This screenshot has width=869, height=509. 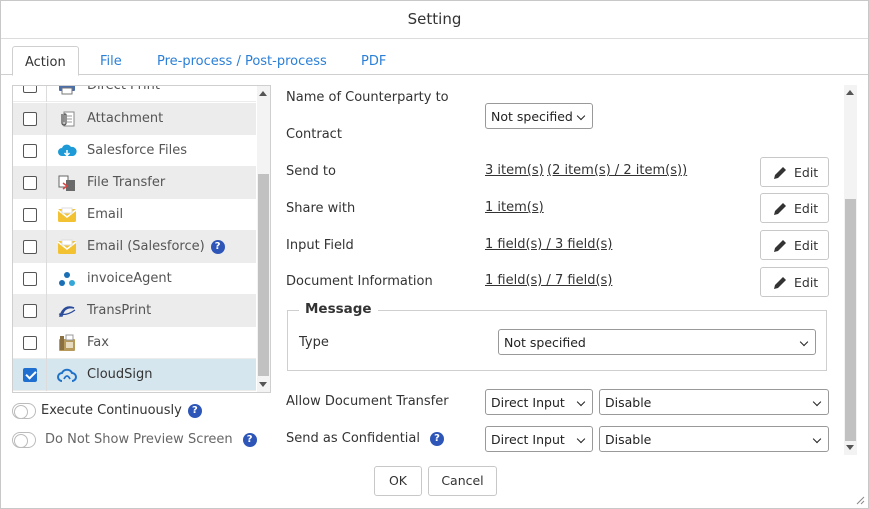 I want to click on message-type-select-value: Not specified, so click(x=545, y=342).